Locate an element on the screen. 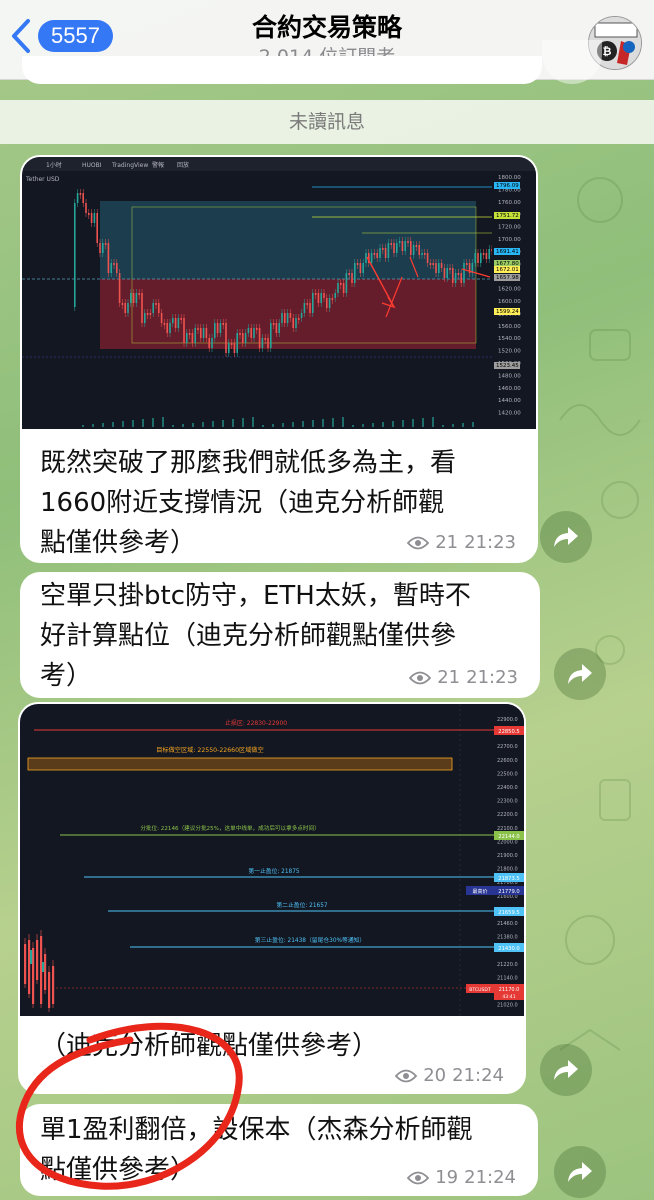 The height and width of the screenshot is (1200, 654). stop-loss-tag: 22850.5 is located at coordinates (508, 732).